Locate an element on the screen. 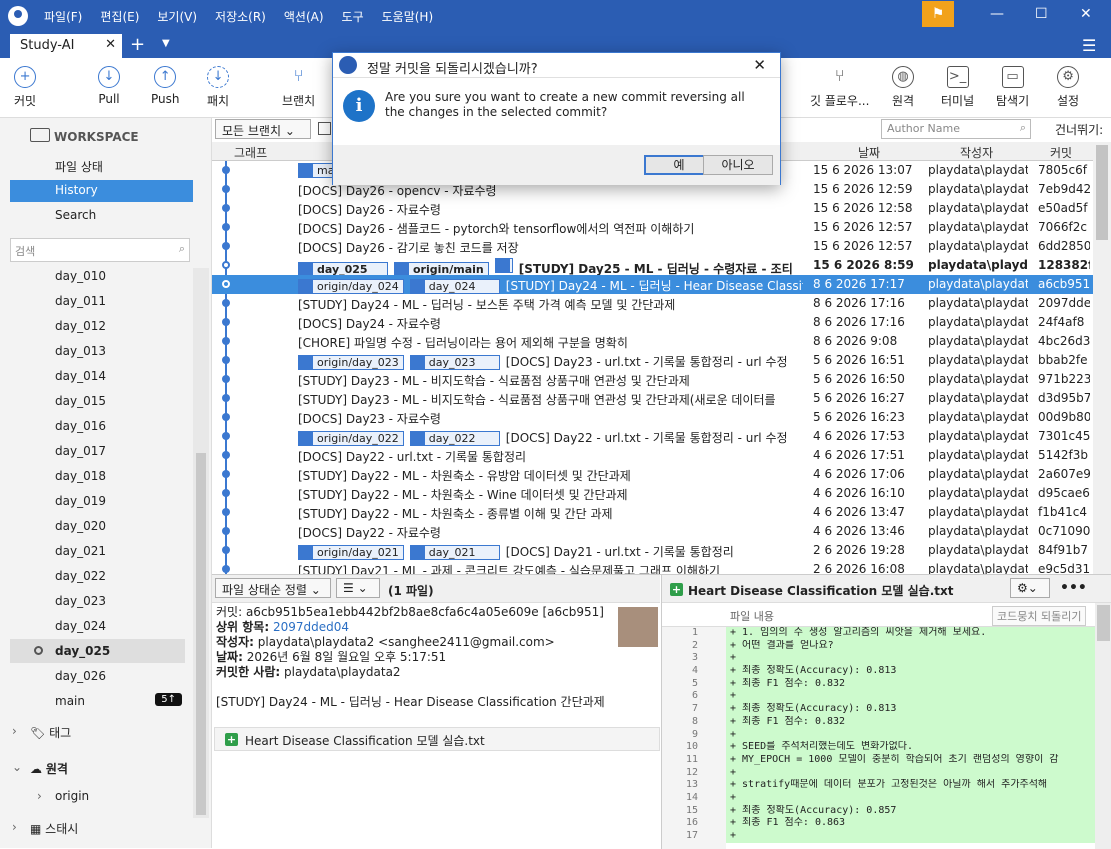  explorer-button: ▭ 탐색기 is located at coordinates (1012, 87).